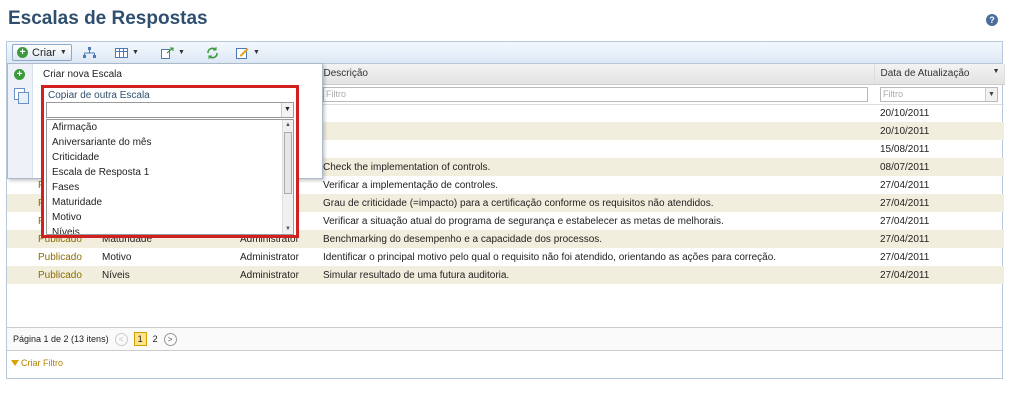  Describe the element at coordinates (99, 95) in the screenshot. I see `copy-scale-label: Copiar de outra Escala` at that location.